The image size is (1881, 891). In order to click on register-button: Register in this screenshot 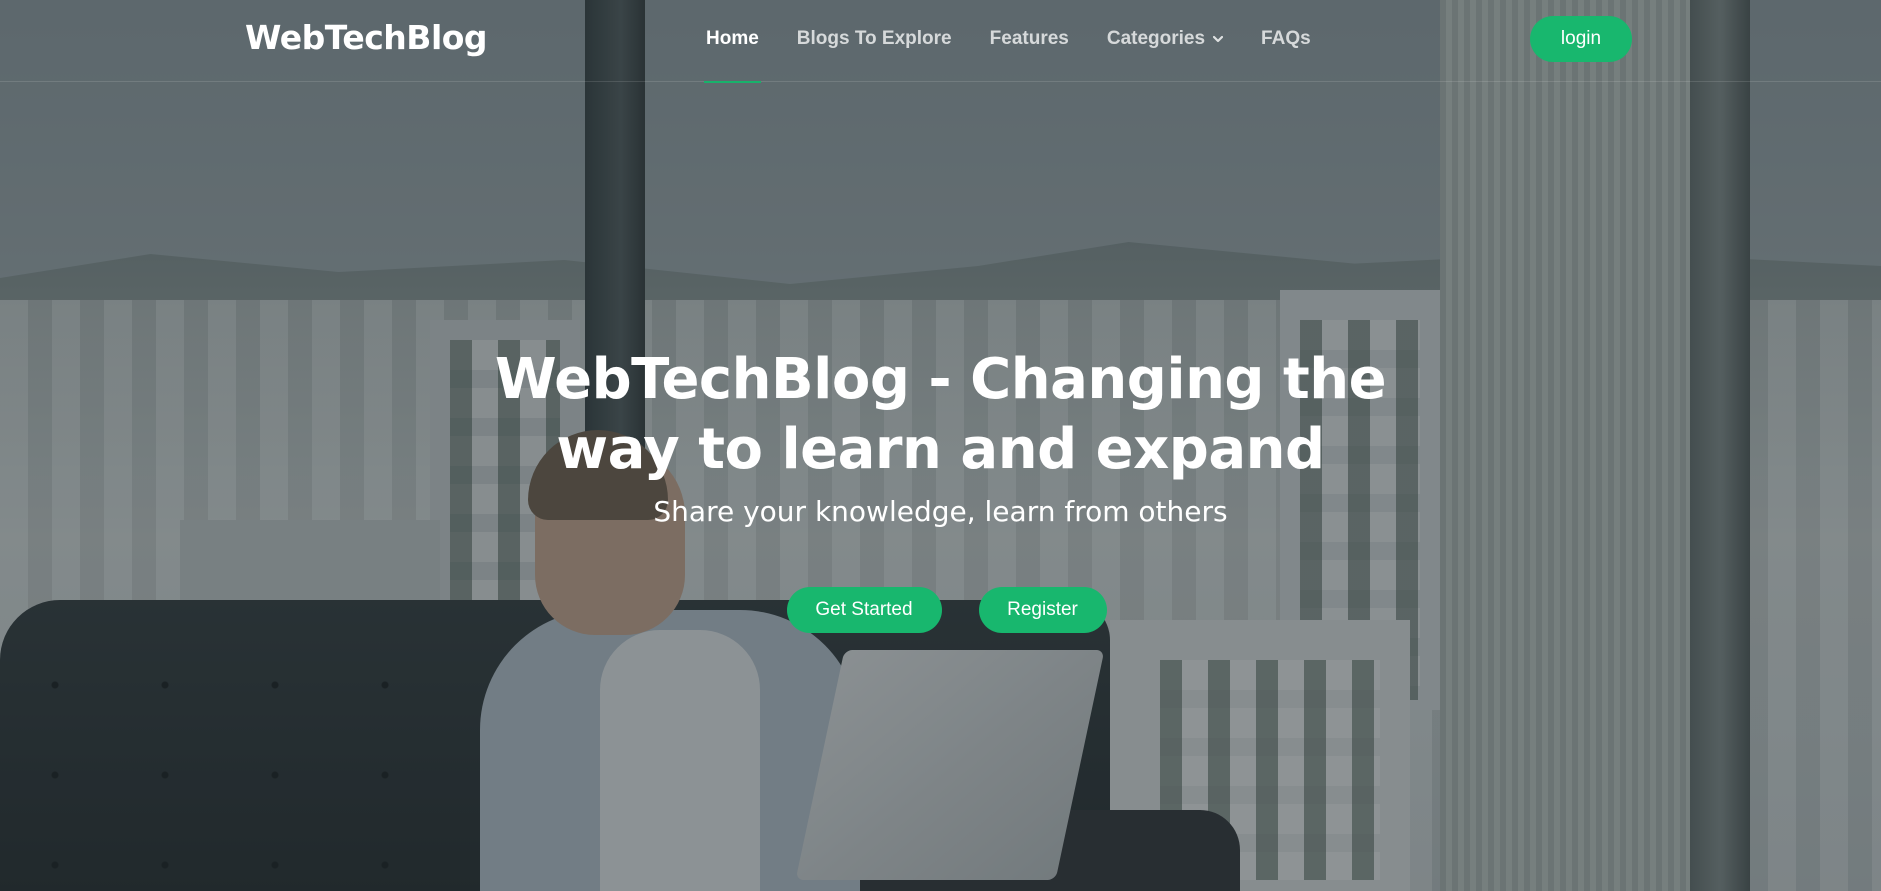, I will do `click(1042, 610)`.